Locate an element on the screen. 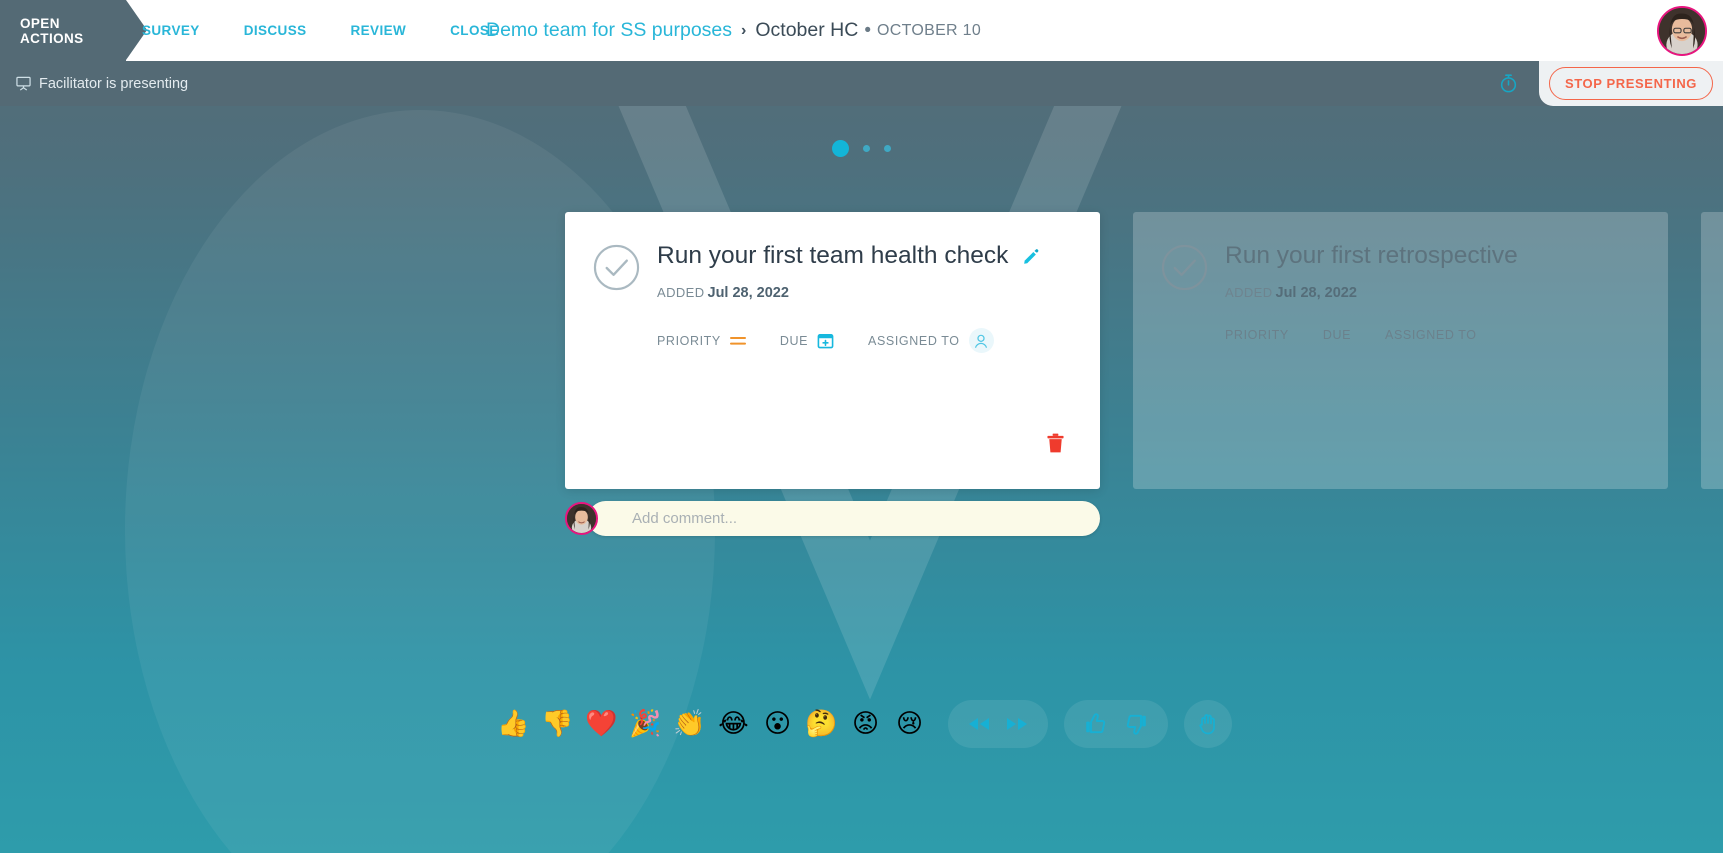 The width and height of the screenshot is (1723, 853). vote-down-button is located at coordinates (1136, 724).